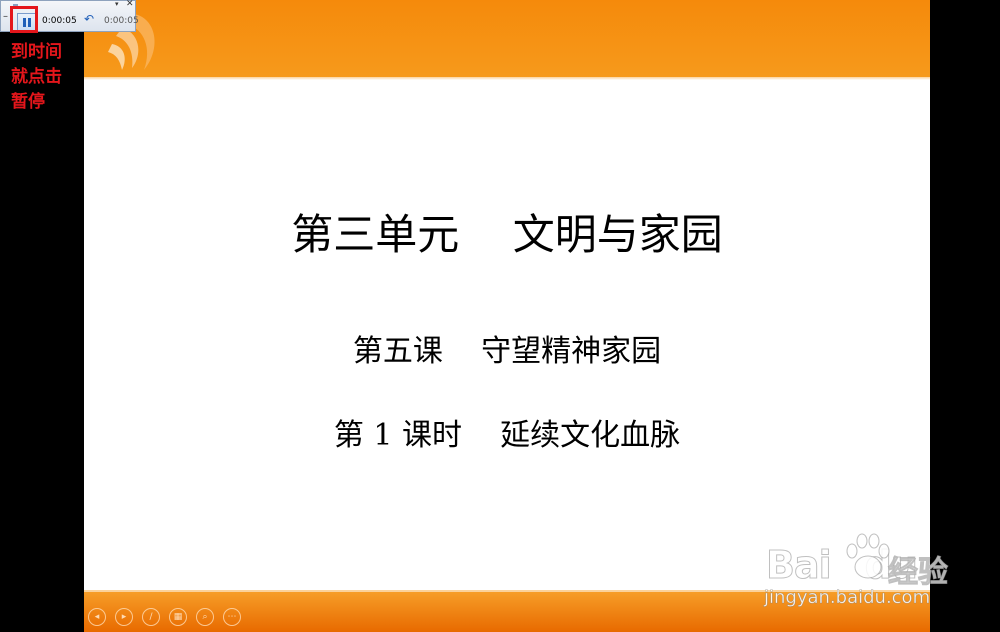 This screenshot has width=1000, height=632. I want to click on more-options-icon: ⋯, so click(232, 617).